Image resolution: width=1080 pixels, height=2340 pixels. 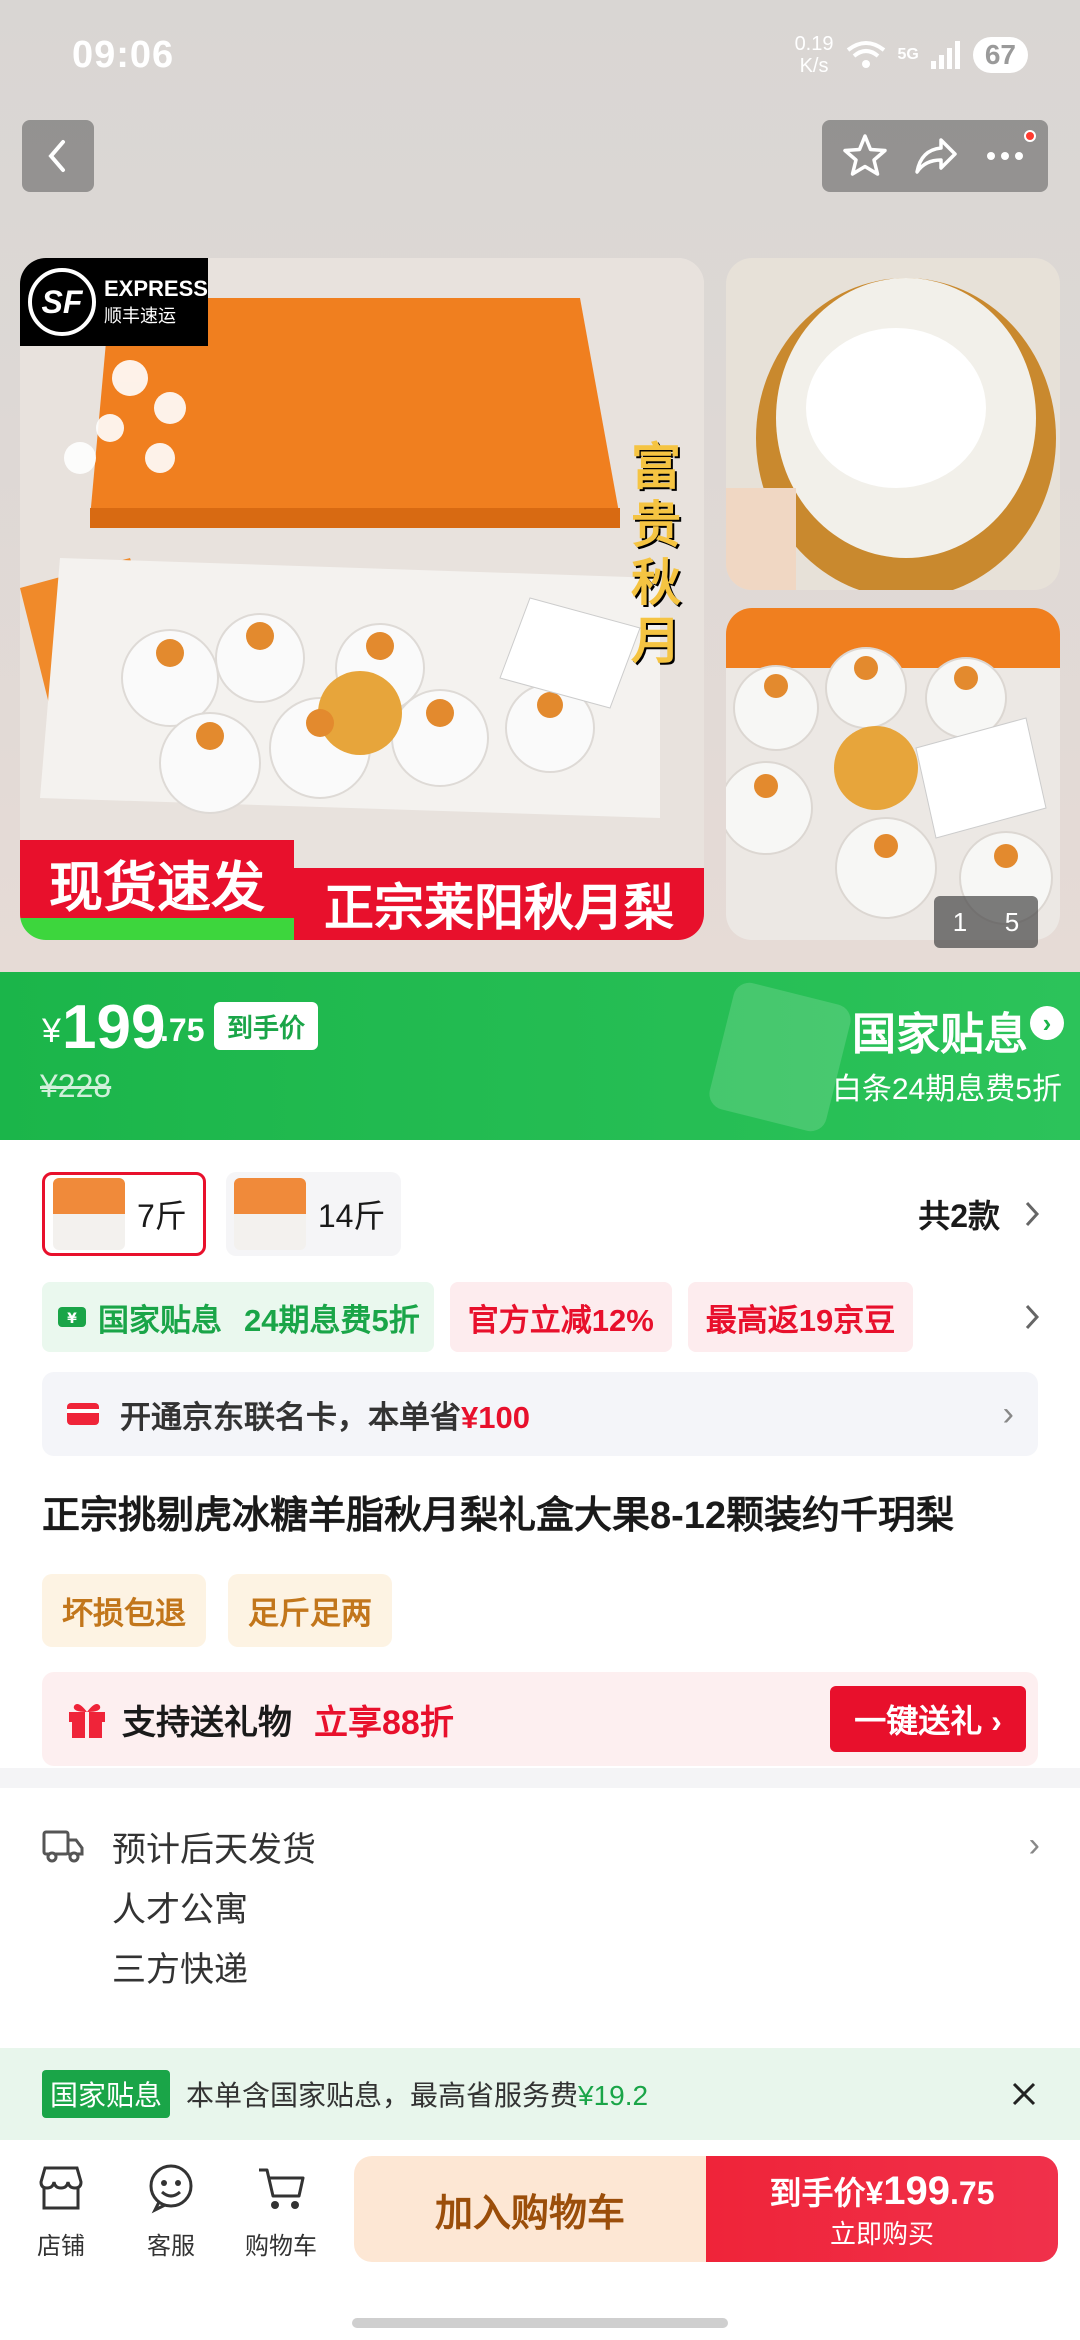 What do you see at coordinates (332, 1320) in the screenshot?
I see `promo-installment-label: 24期息费5折` at bounding box center [332, 1320].